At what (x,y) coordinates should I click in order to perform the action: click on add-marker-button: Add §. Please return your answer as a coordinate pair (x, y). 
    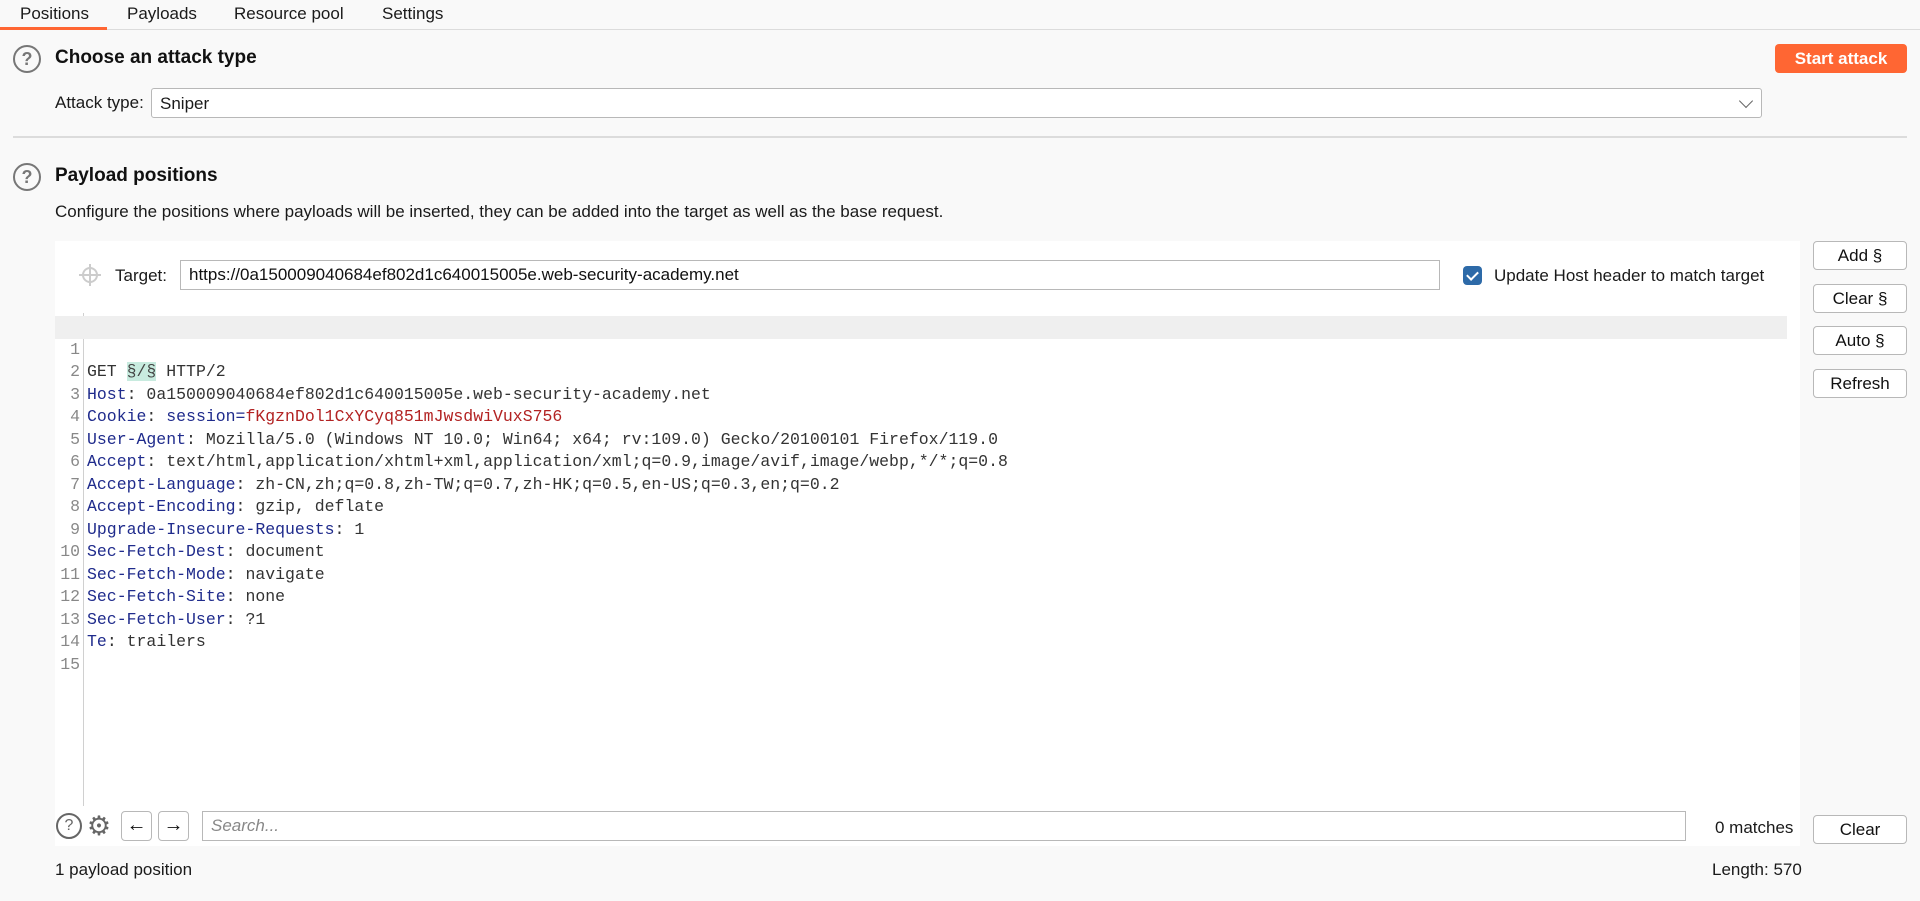
    Looking at the image, I should click on (1860, 255).